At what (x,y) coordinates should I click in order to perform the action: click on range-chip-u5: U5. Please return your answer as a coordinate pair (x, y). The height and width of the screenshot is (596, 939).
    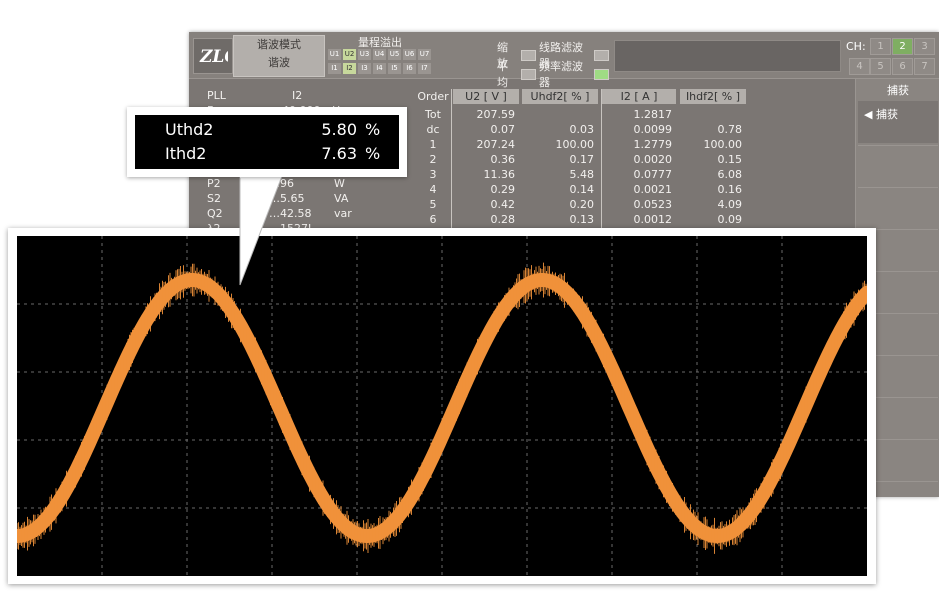
    Looking at the image, I should click on (394, 54).